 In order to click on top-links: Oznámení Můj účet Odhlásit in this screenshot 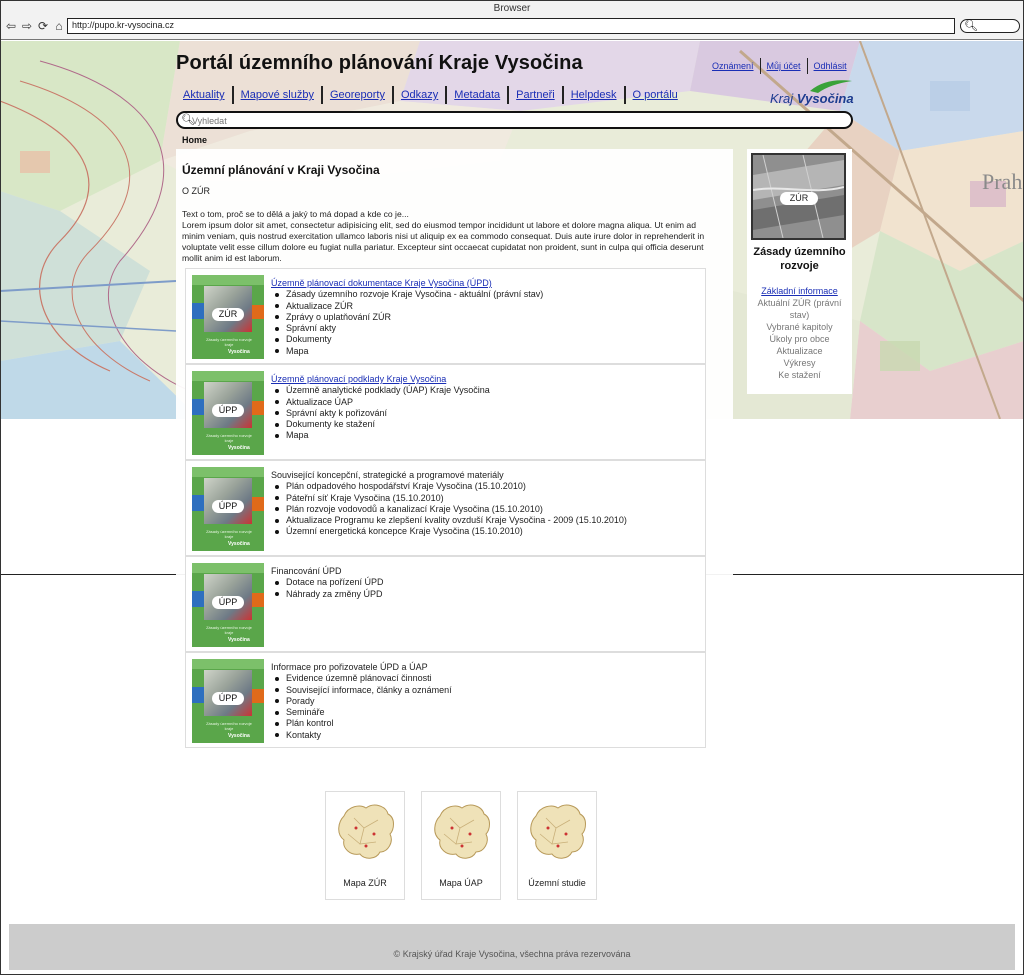, I will do `click(779, 66)`.